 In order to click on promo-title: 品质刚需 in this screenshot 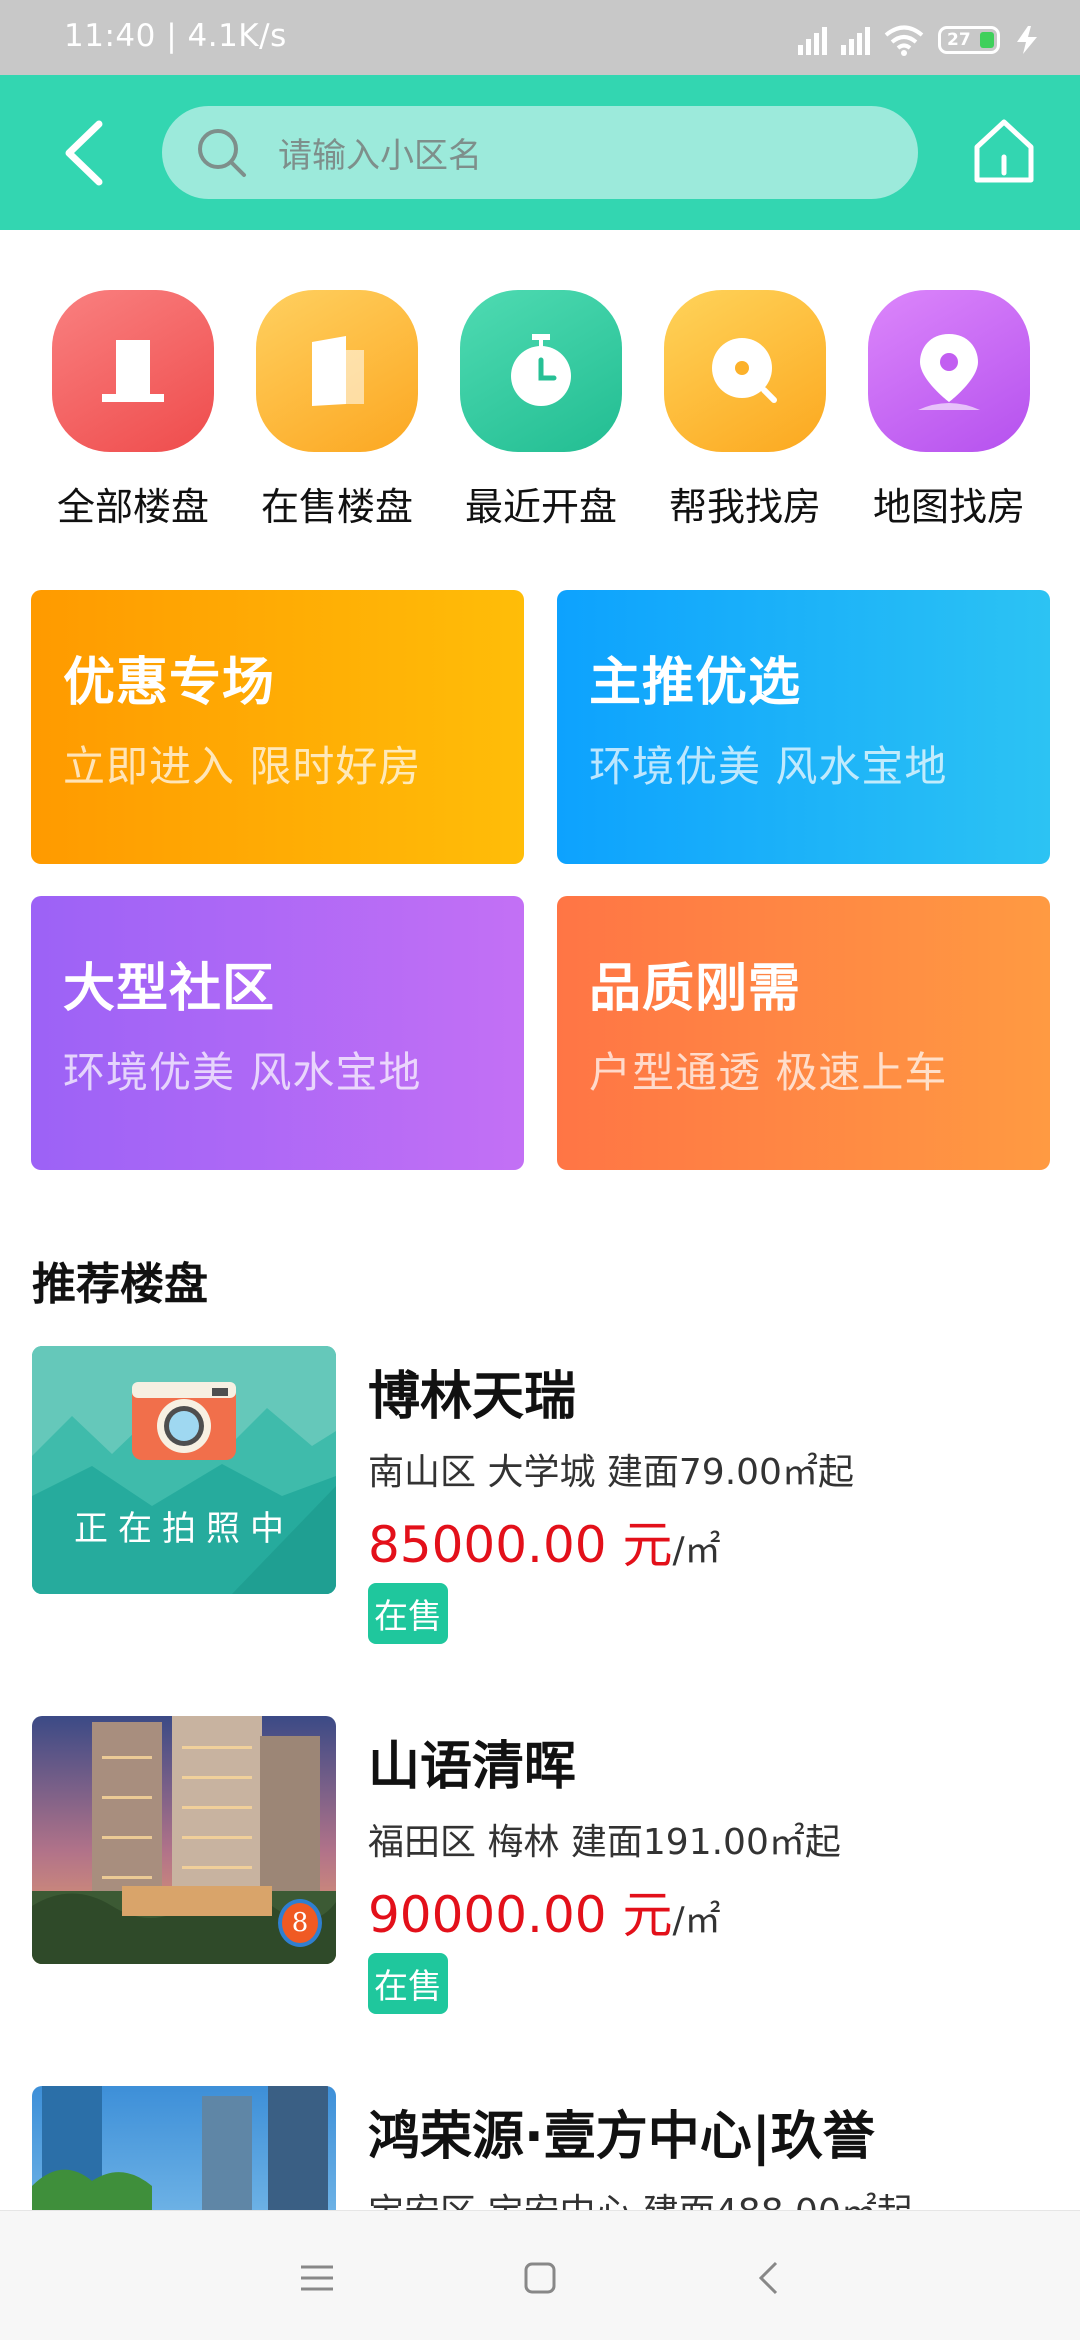, I will do `click(695, 989)`.